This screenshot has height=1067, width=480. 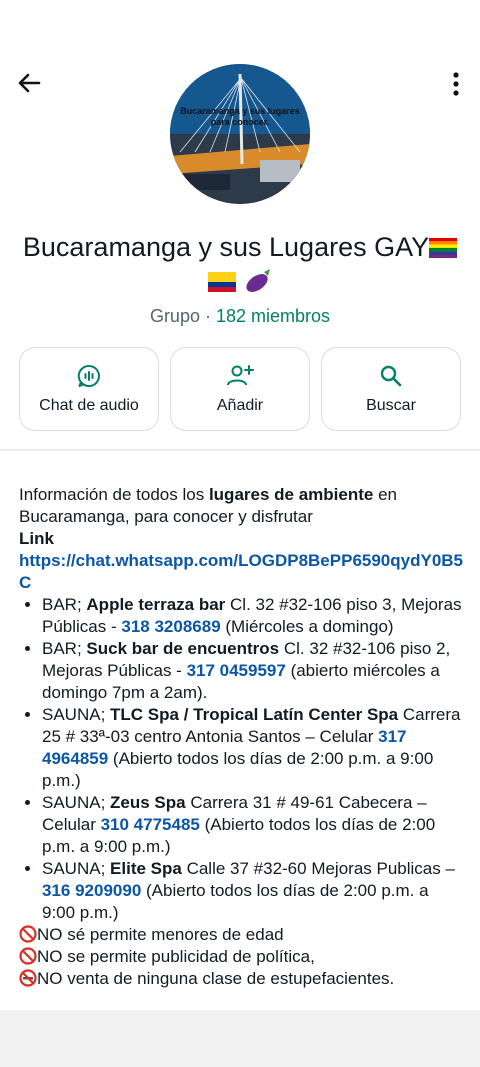 What do you see at coordinates (240, 1038) in the screenshot?
I see `bottom-navigation-area` at bounding box center [240, 1038].